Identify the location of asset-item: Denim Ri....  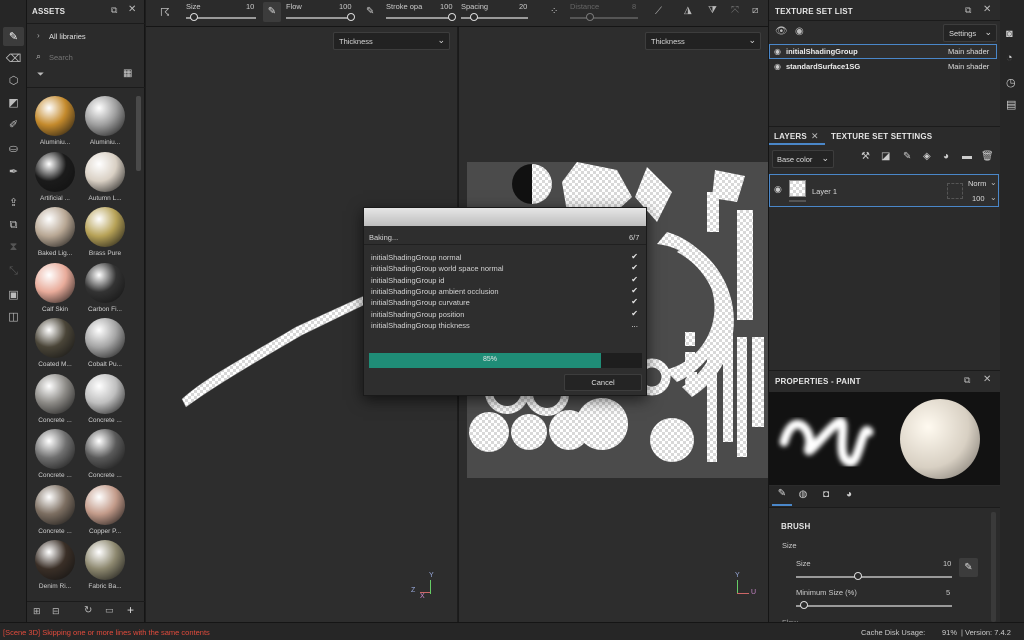
(55, 567).